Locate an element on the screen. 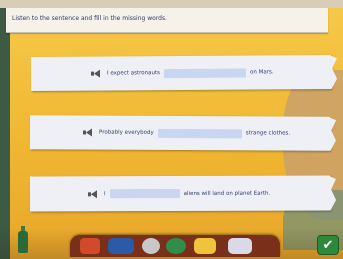 This screenshot has width=343, height=259. toolbar is located at coordinates (175, 246).